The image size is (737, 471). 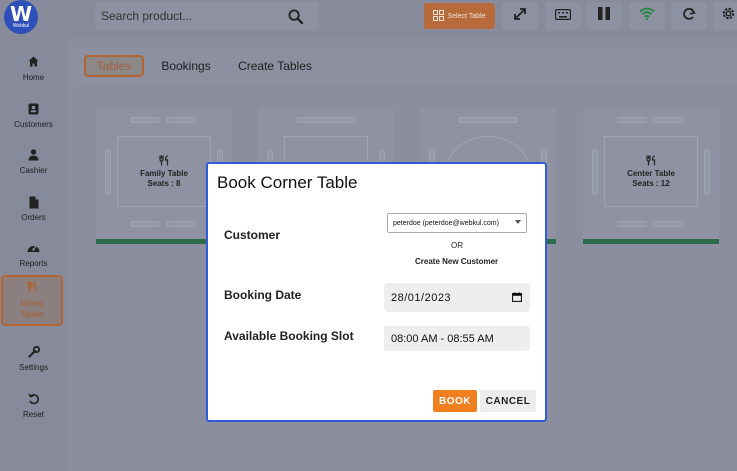 What do you see at coordinates (455, 401) in the screenshot?
I see `book-button: BOOK` at bounding box center [455, 401].